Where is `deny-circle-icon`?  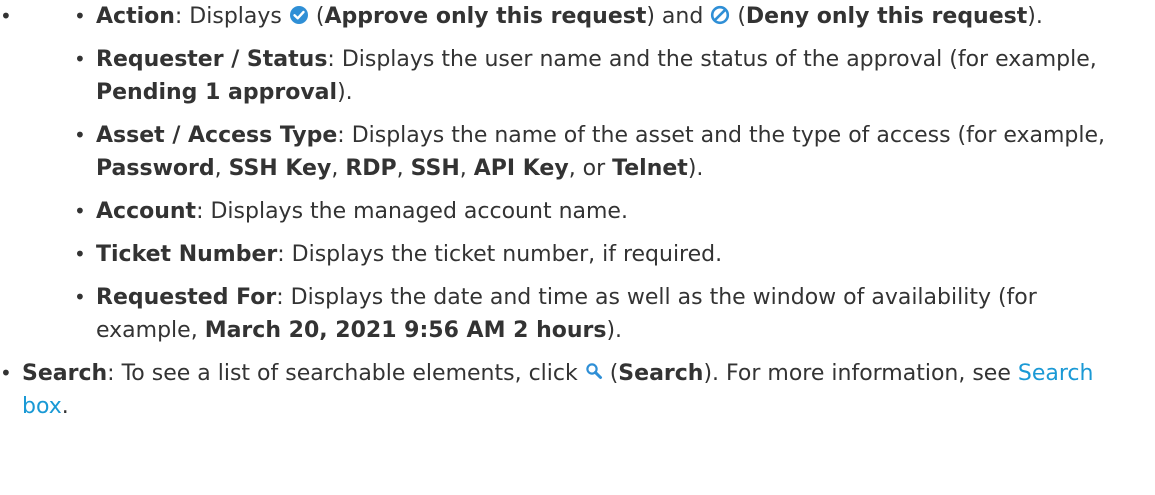
deny-circle-icon is located at coordinates (720, 15).